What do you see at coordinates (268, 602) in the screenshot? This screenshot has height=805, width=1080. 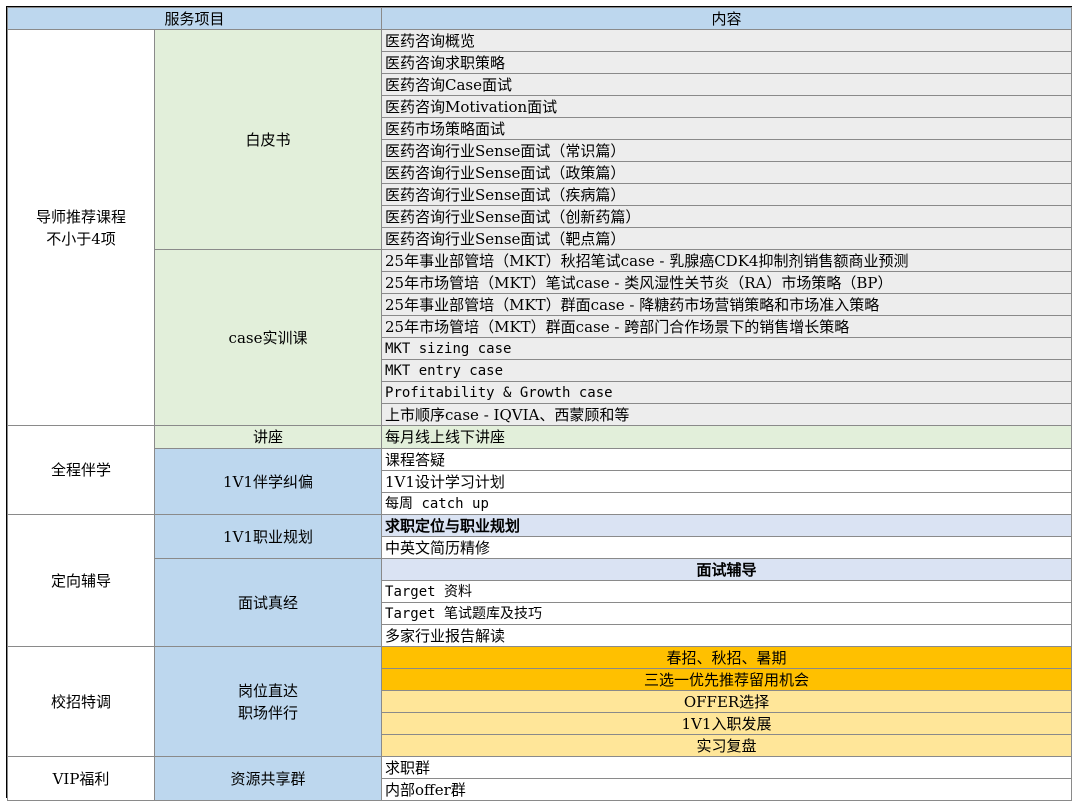 I see `interview-label: 面试真经` at bounding box center [268, 602].